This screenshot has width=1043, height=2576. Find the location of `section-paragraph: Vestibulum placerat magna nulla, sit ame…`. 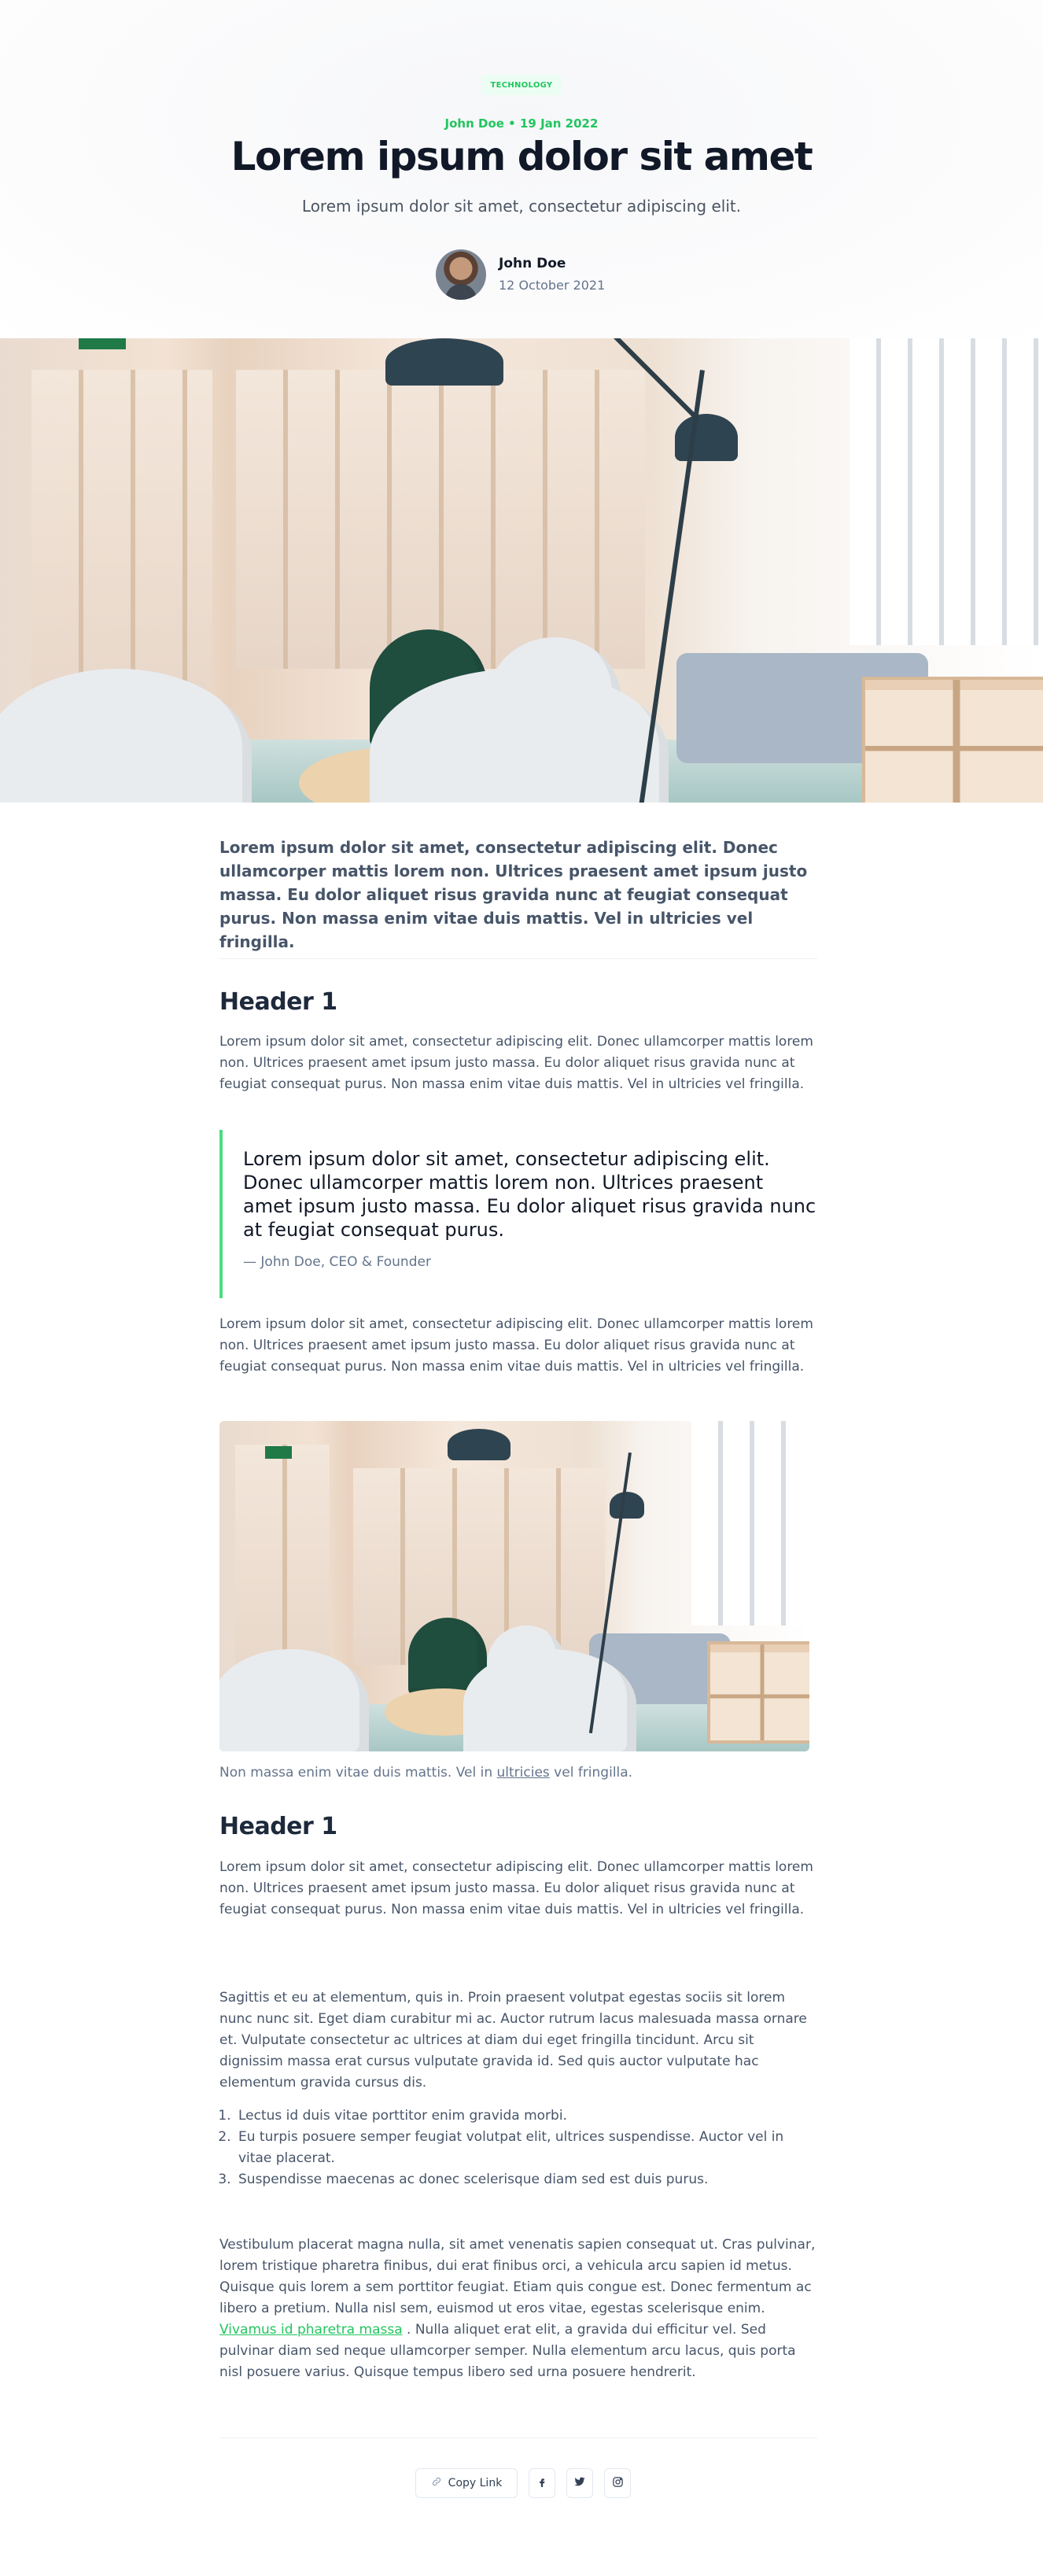

section-paragraph: Vestibulum placerat magna nulla, sit ame… is located at coordinates (518, 2309).